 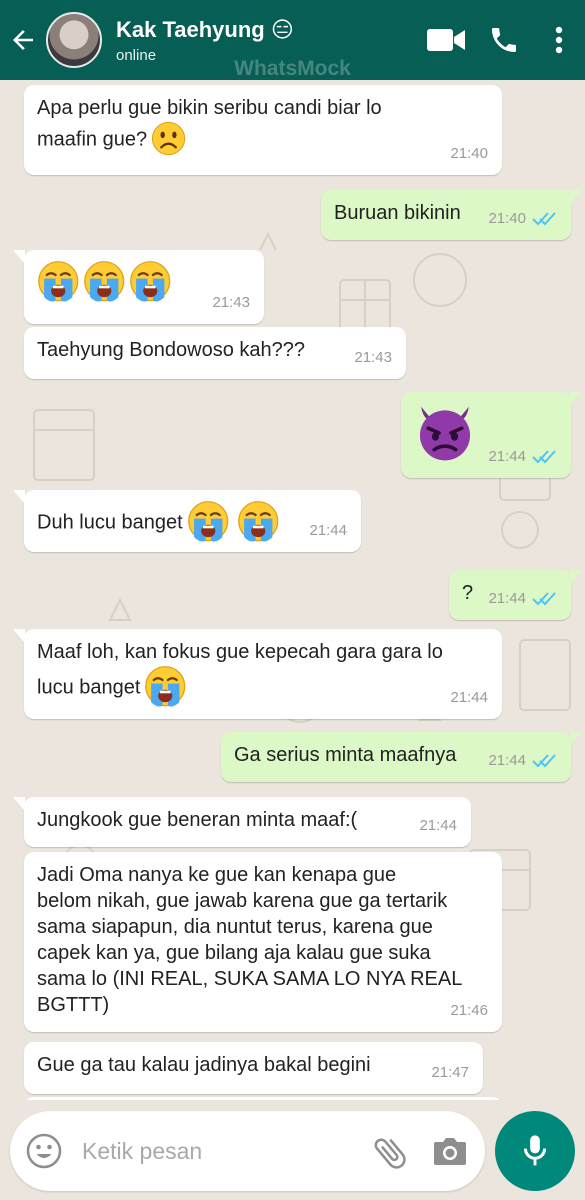 I want to click on contact-info: Kak Taehyung 😑 online, so click(x=266, y=40).